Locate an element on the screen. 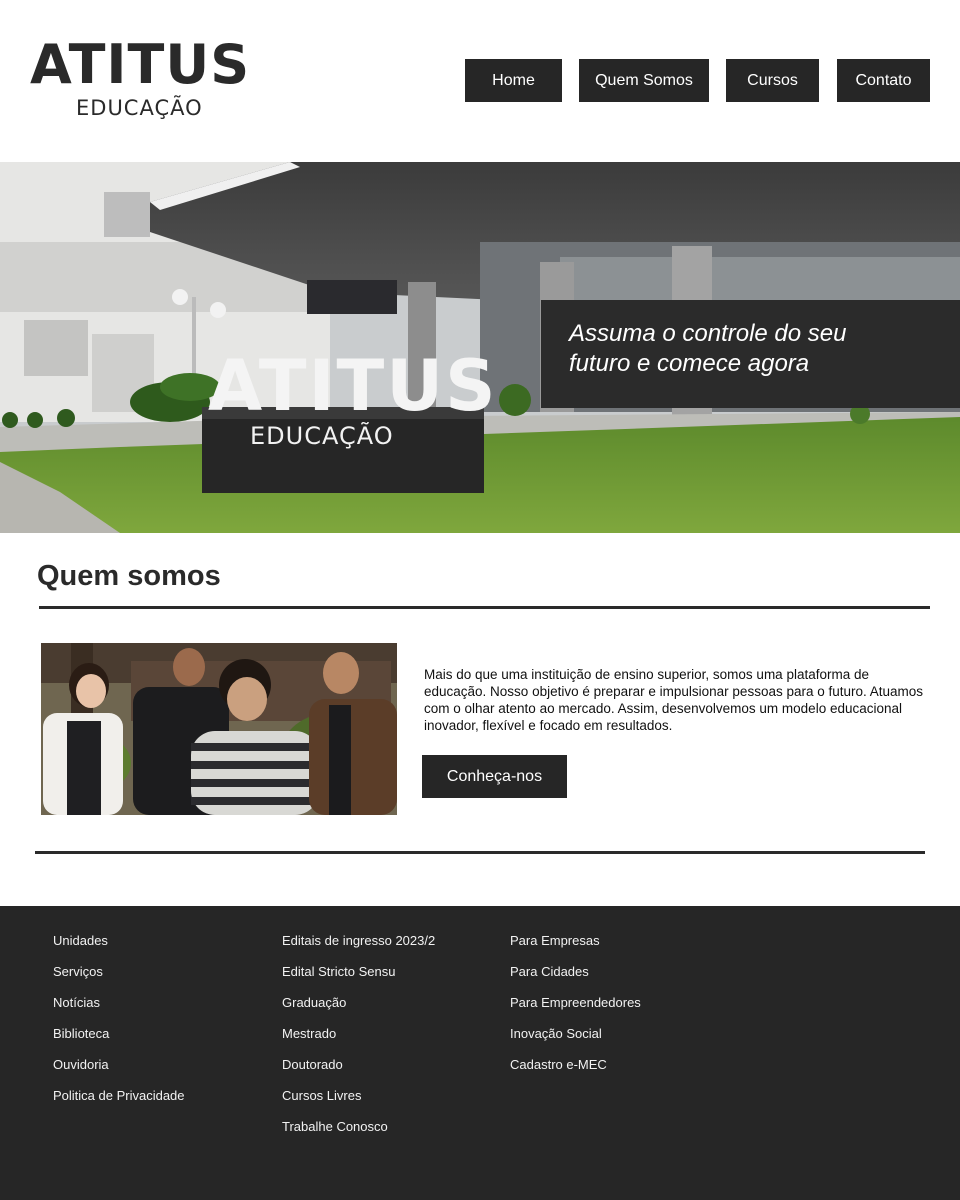 The image size is (960, 1200). nav-contato-label: Contato is located at coordinates (883, 80).